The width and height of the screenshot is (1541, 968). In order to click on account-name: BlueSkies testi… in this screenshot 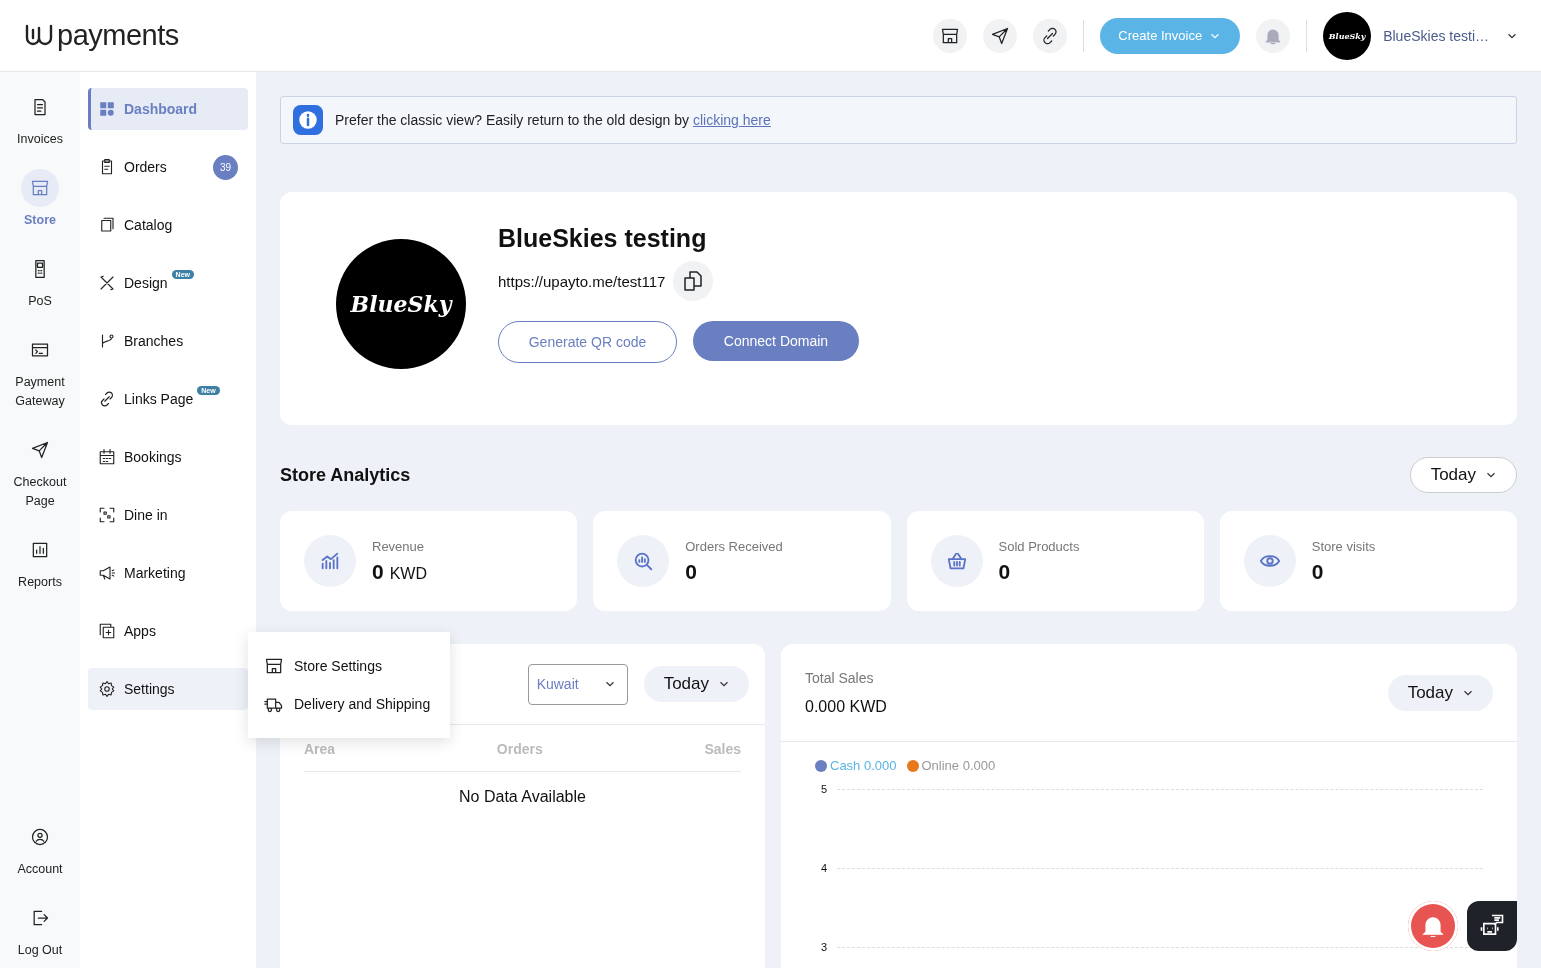, I will do `click(1436, 35)`.